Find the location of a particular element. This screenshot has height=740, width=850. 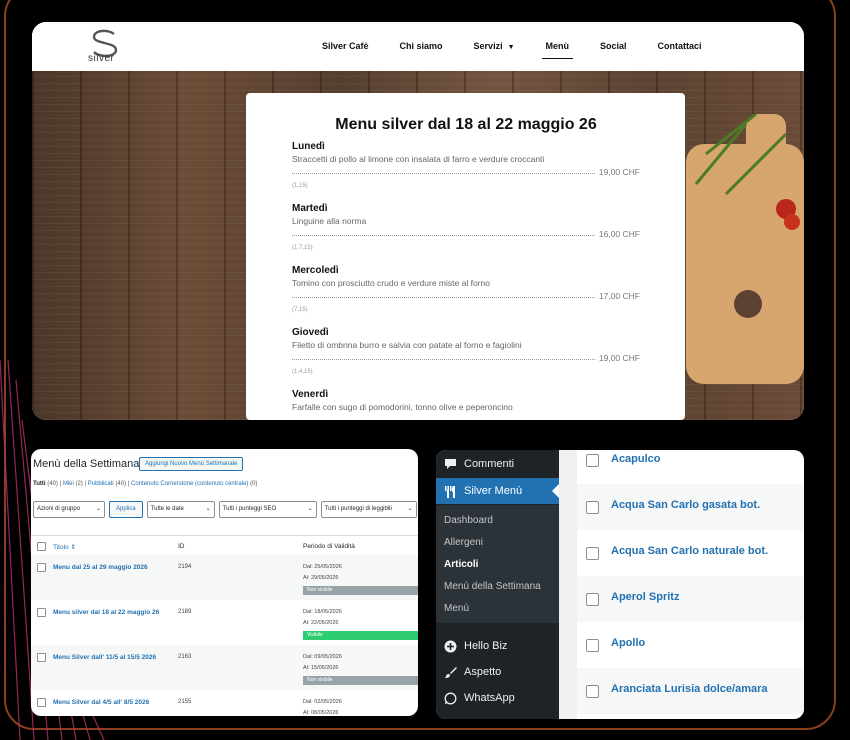

sidebar-item-appearance: Aspetto is located at coordinates (497, 672).